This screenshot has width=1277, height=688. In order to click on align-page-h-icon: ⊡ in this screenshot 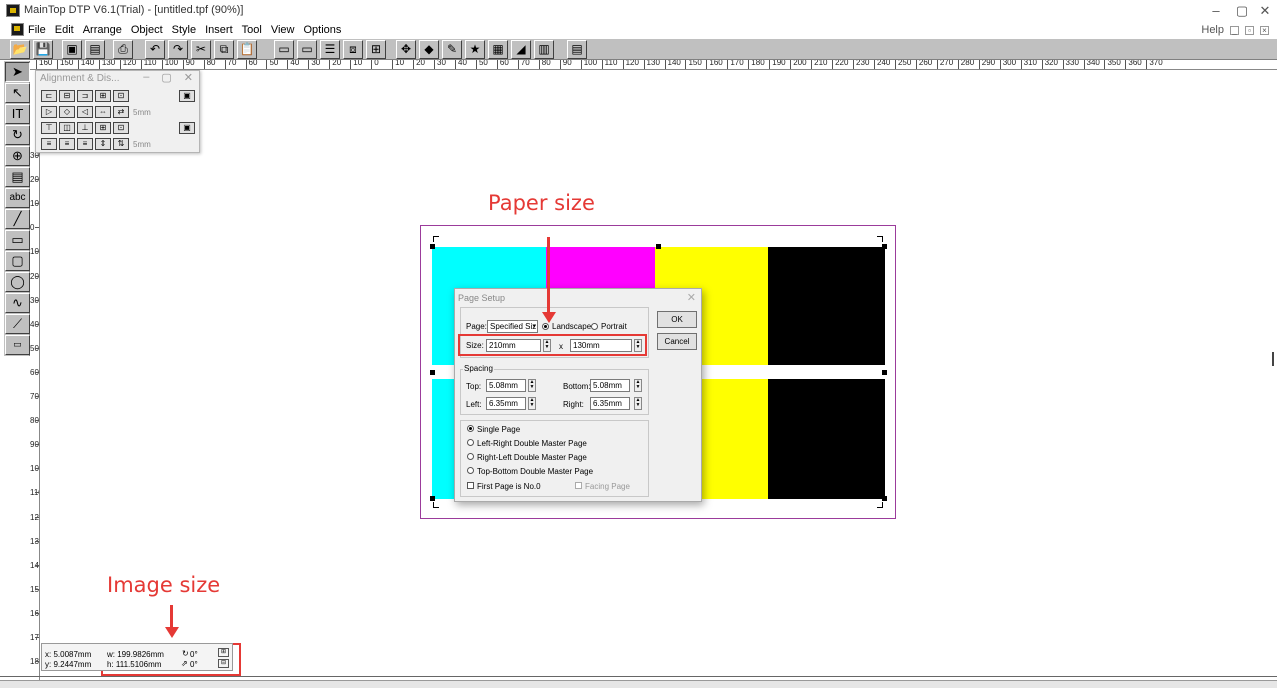, I will do `click(121, 96)`.